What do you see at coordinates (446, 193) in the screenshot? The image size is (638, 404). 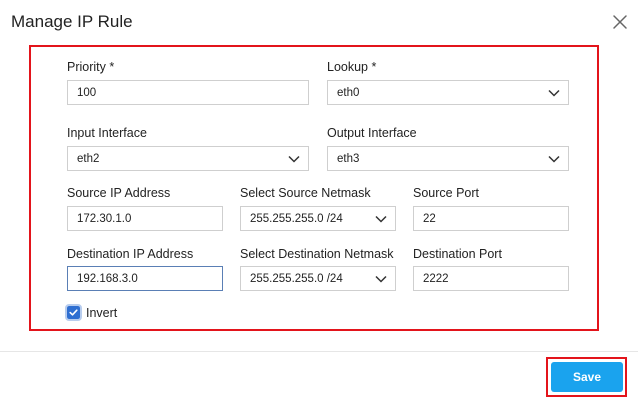 I see `source-port-label: Source Port` at bounding box center [446, 193].